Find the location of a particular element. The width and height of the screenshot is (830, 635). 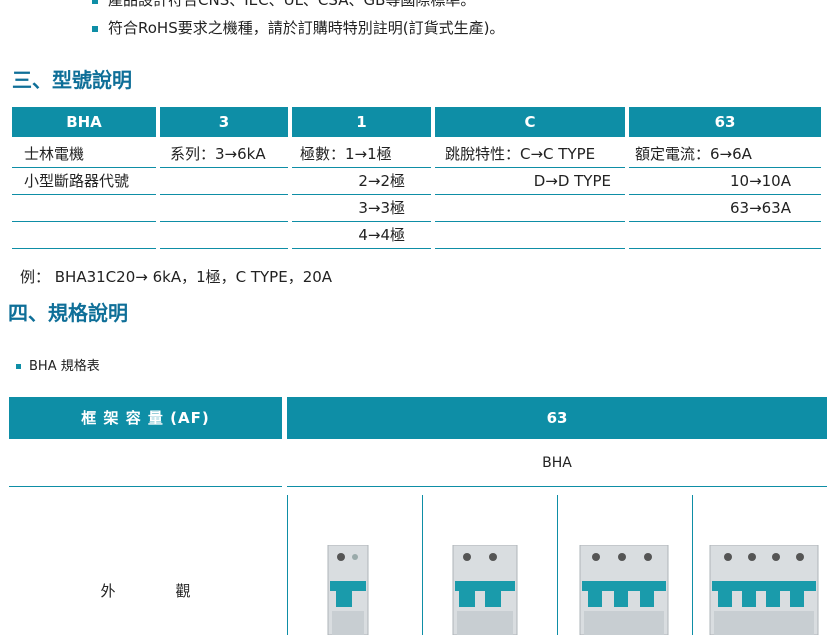

model-header-capacity: 3 is located at coordinates (224, 122).